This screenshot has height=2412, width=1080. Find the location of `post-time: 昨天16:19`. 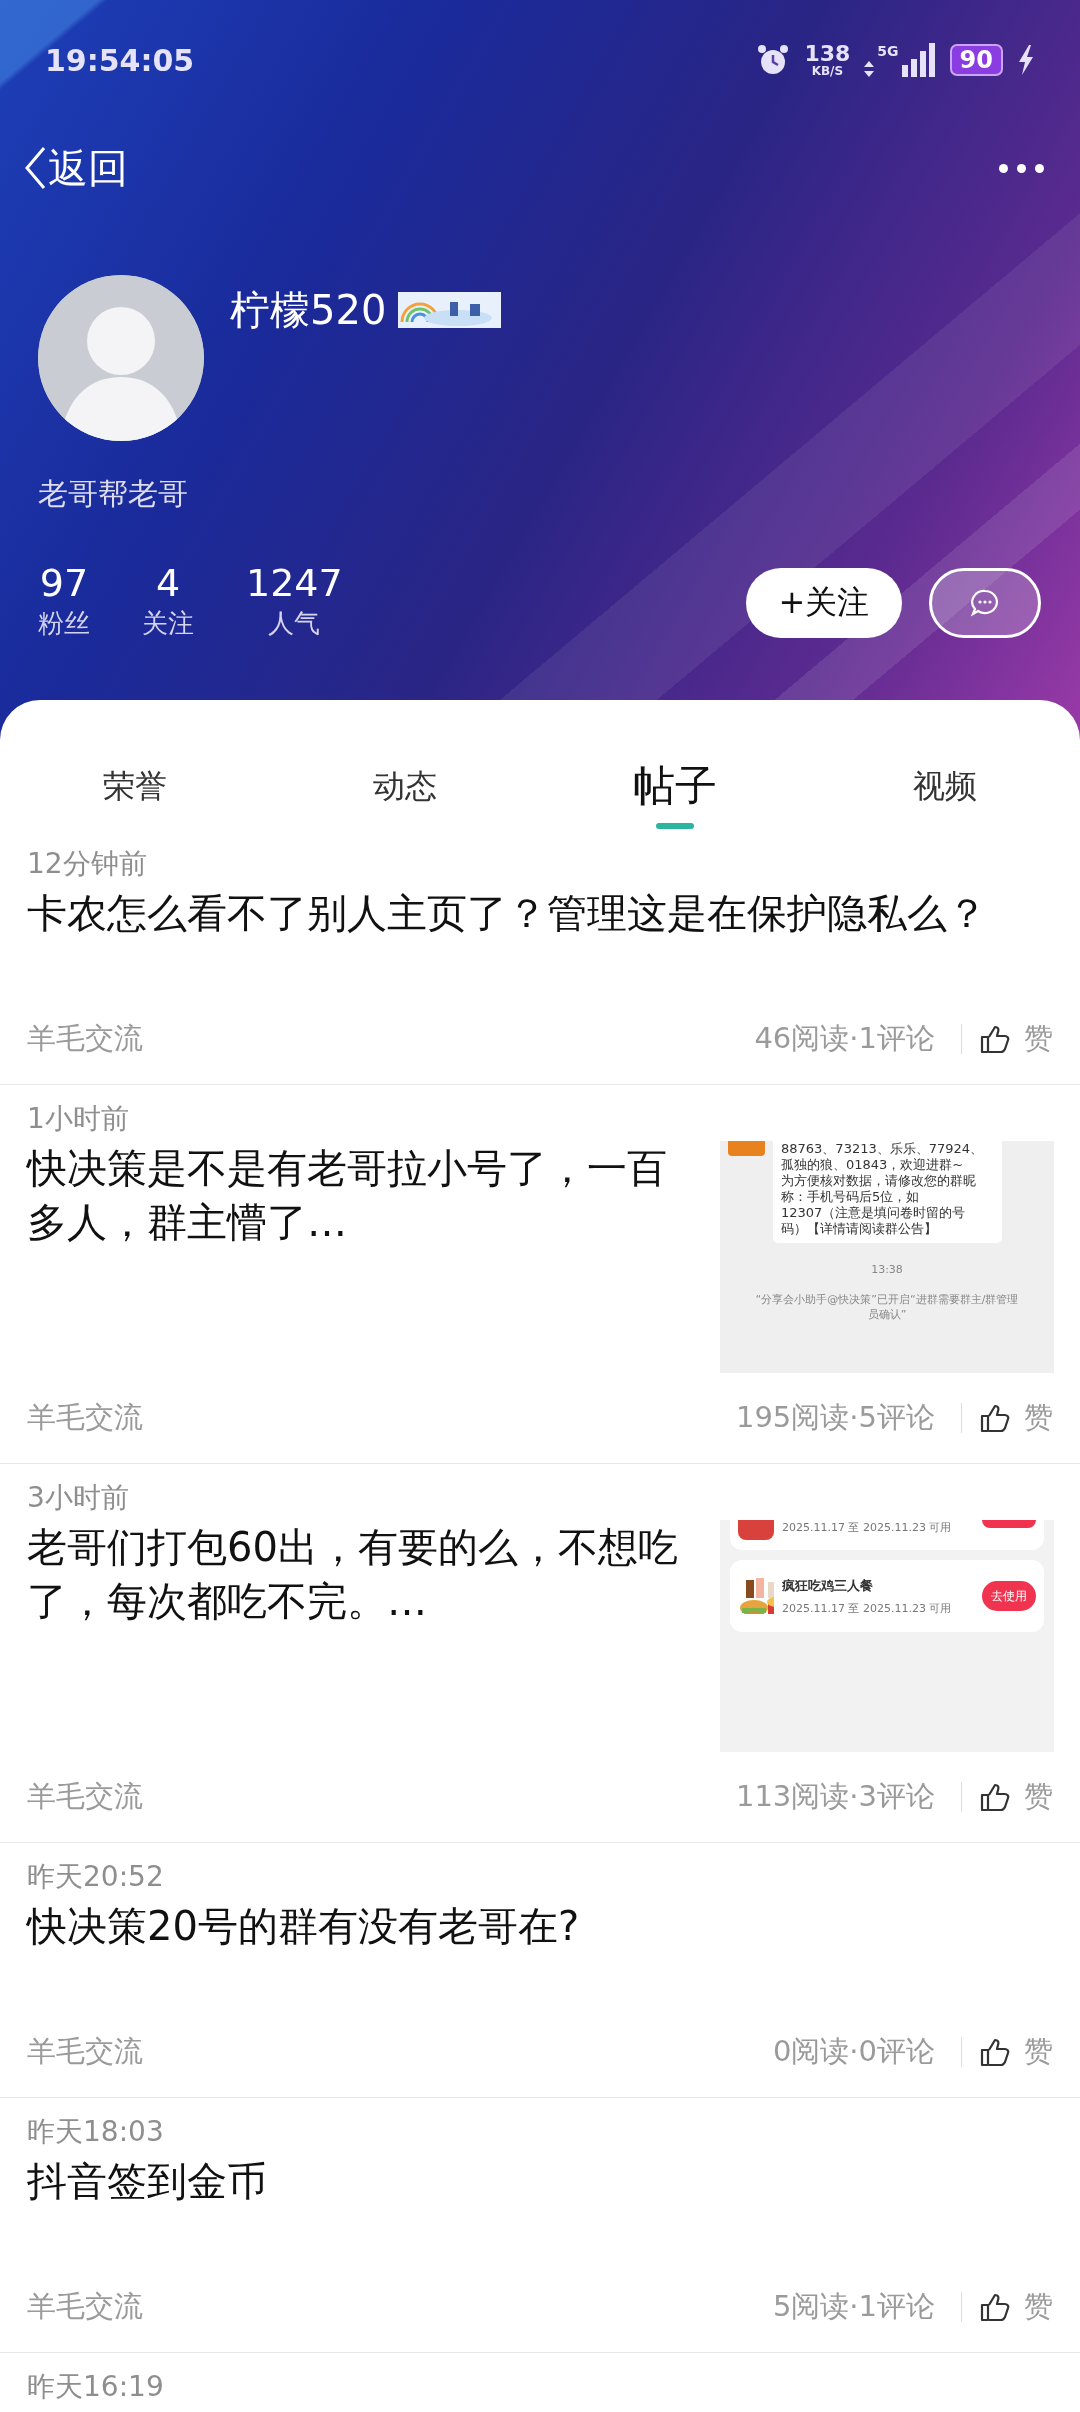

post-time: 昨天16:19 is located at coordinates (96, 2387).